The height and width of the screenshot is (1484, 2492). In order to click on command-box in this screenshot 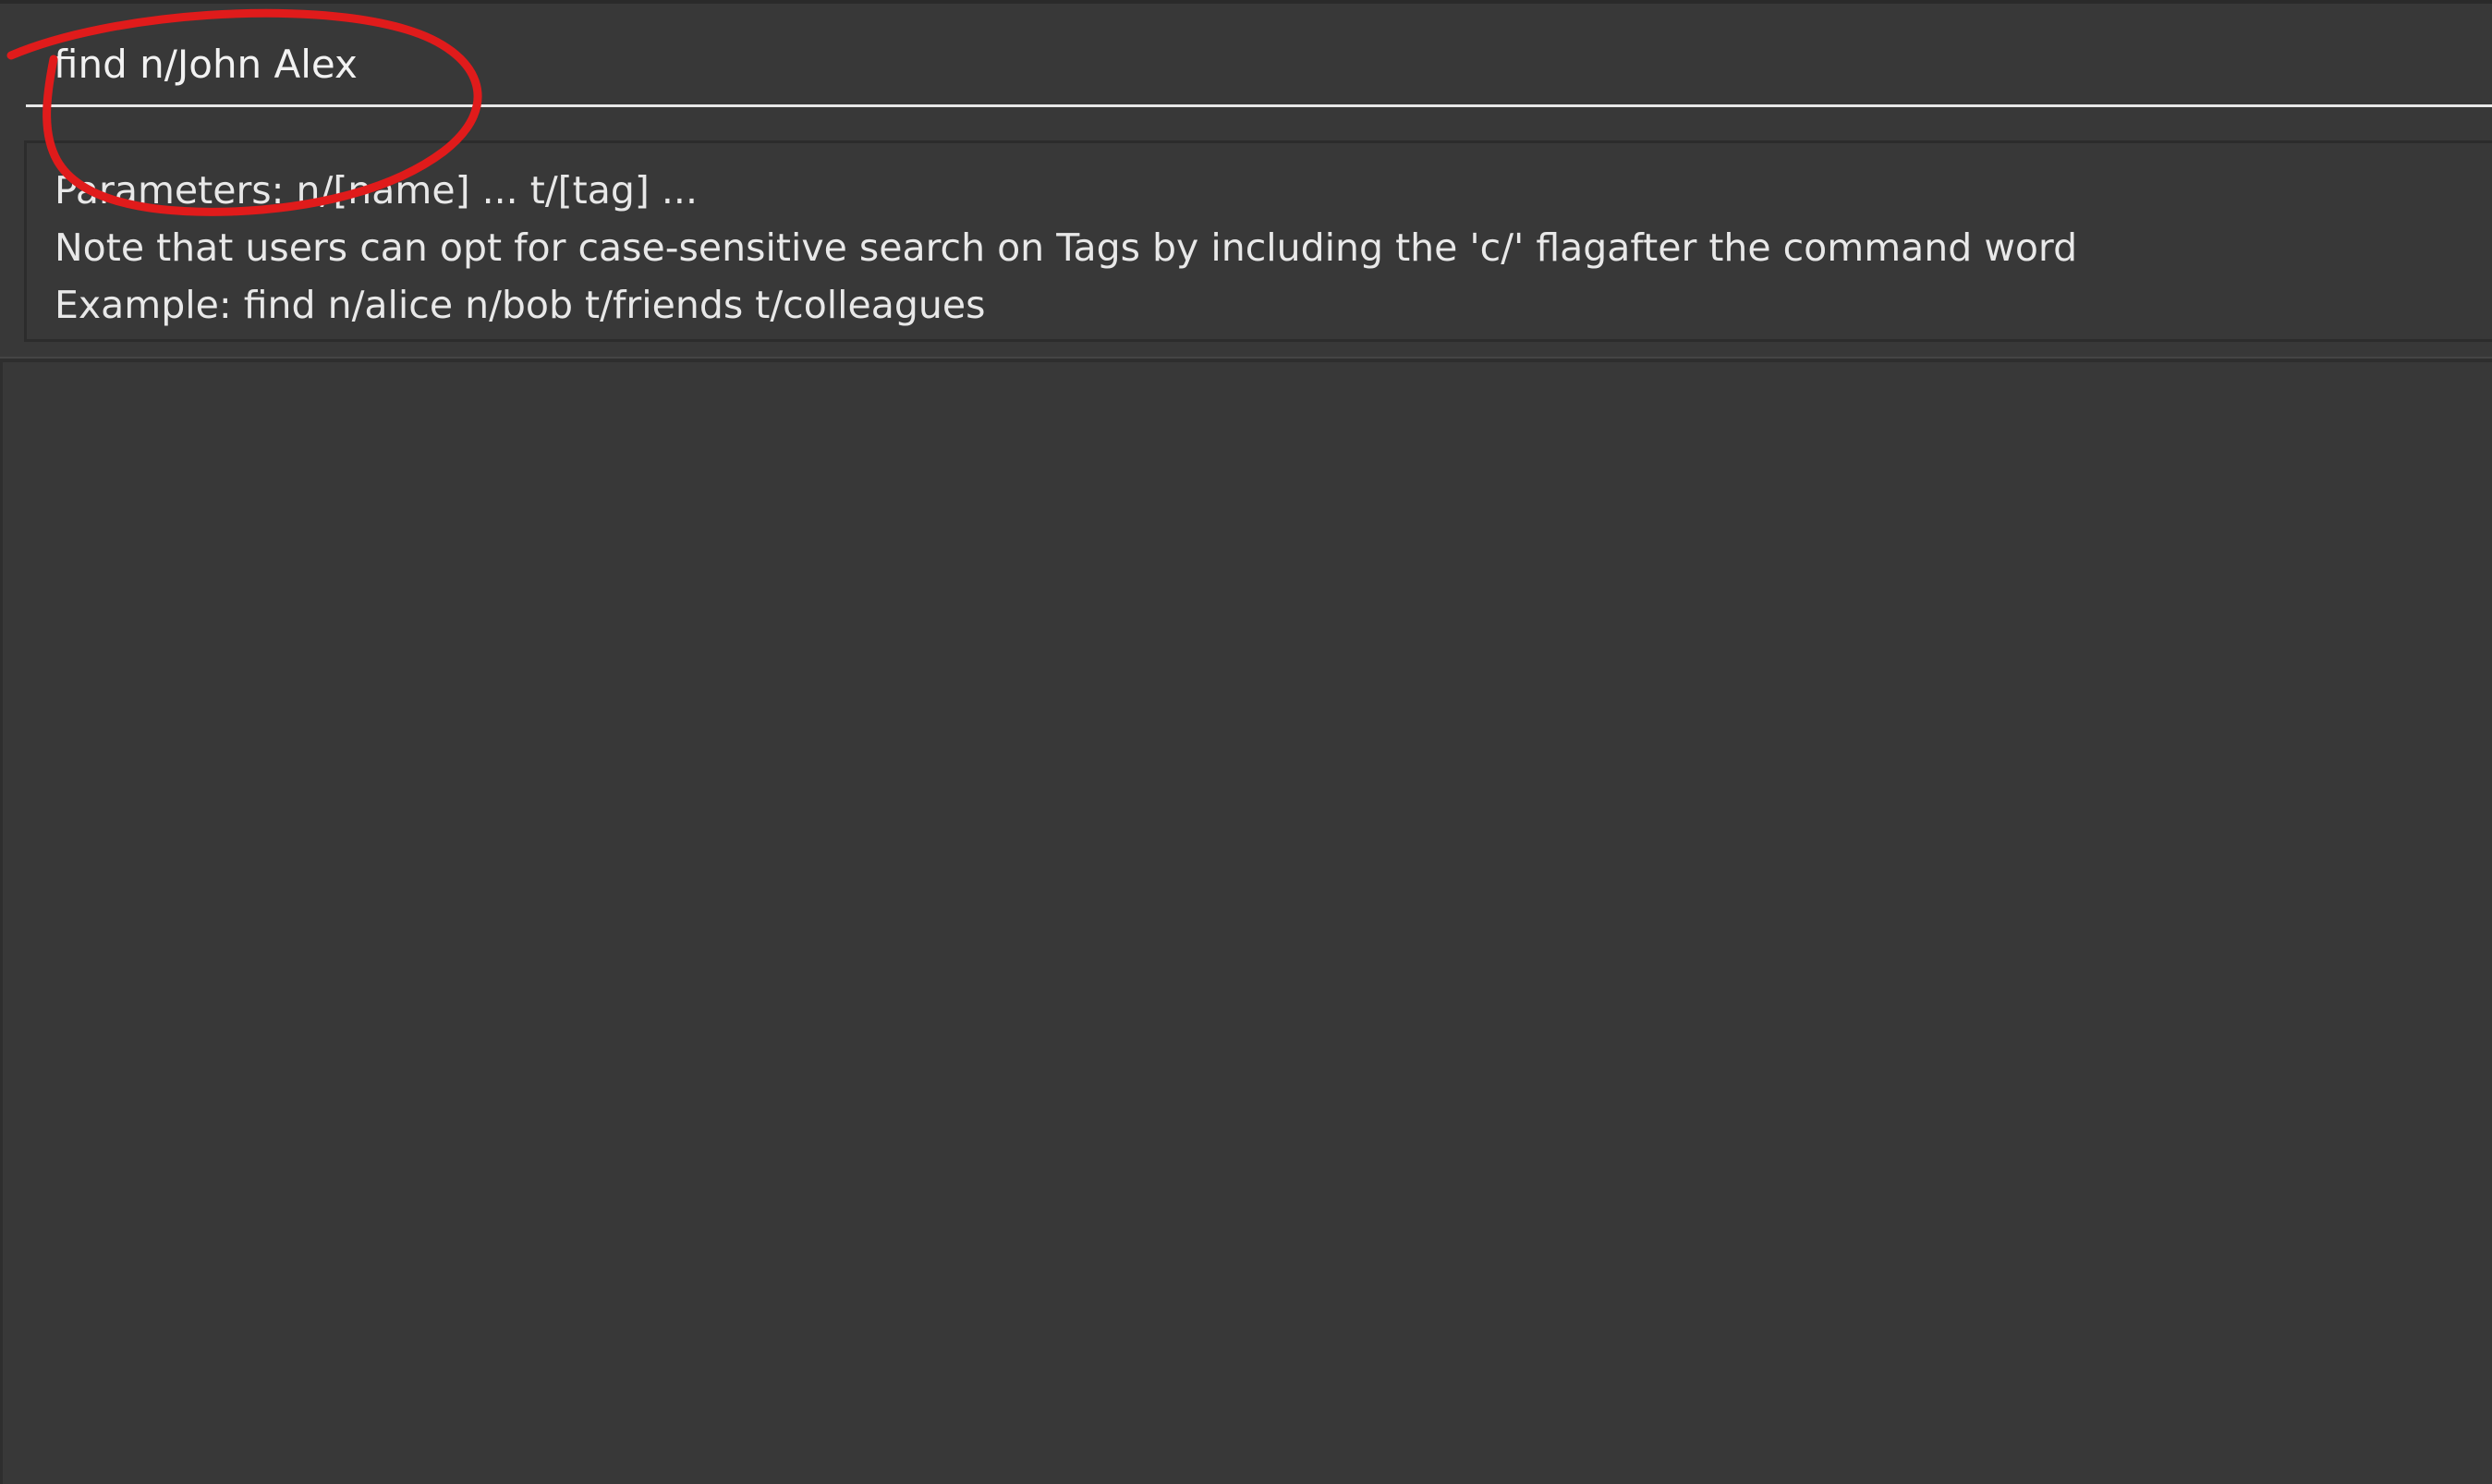, I will do `click(1246, 68)`.